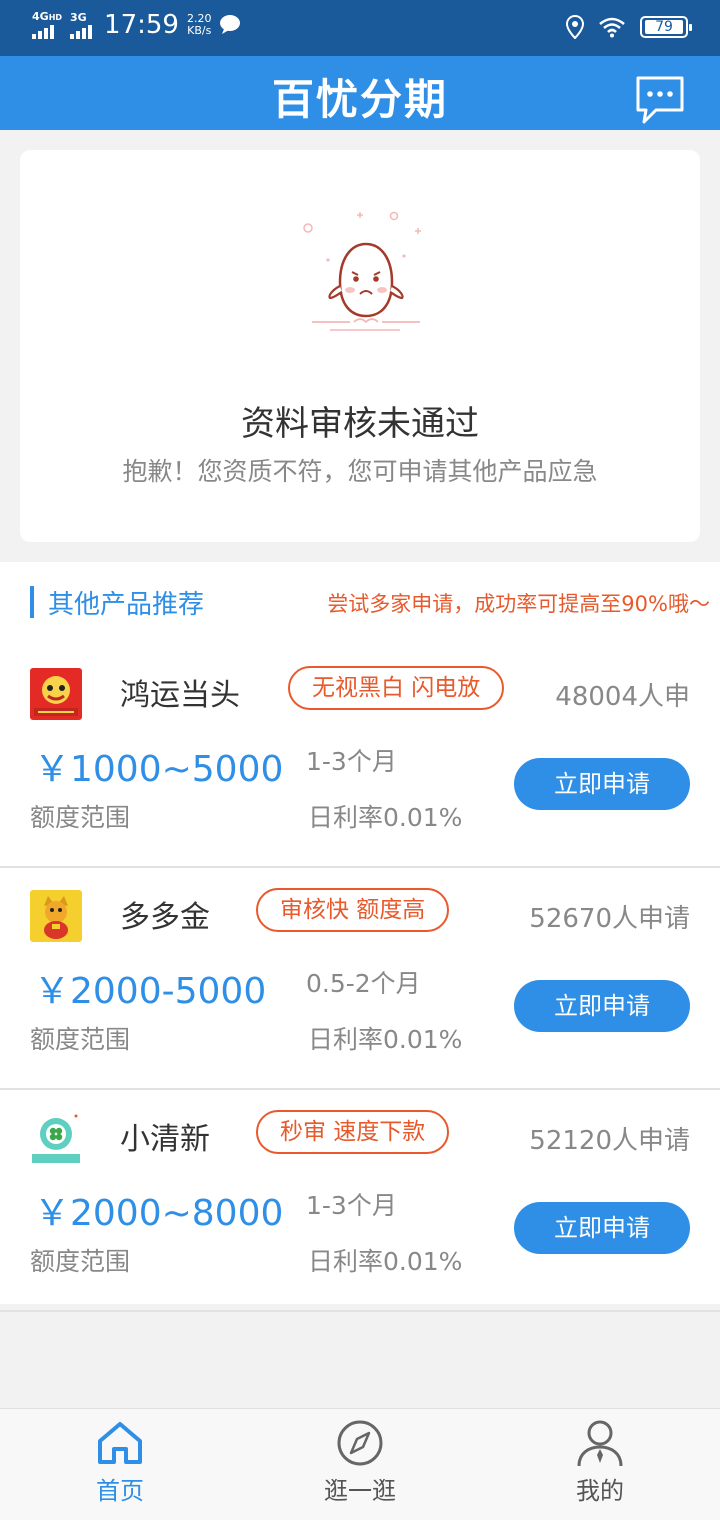 The image size is (720, 1520). I want to click on amount-range: ￥2000~8000, so click(159, 1213).